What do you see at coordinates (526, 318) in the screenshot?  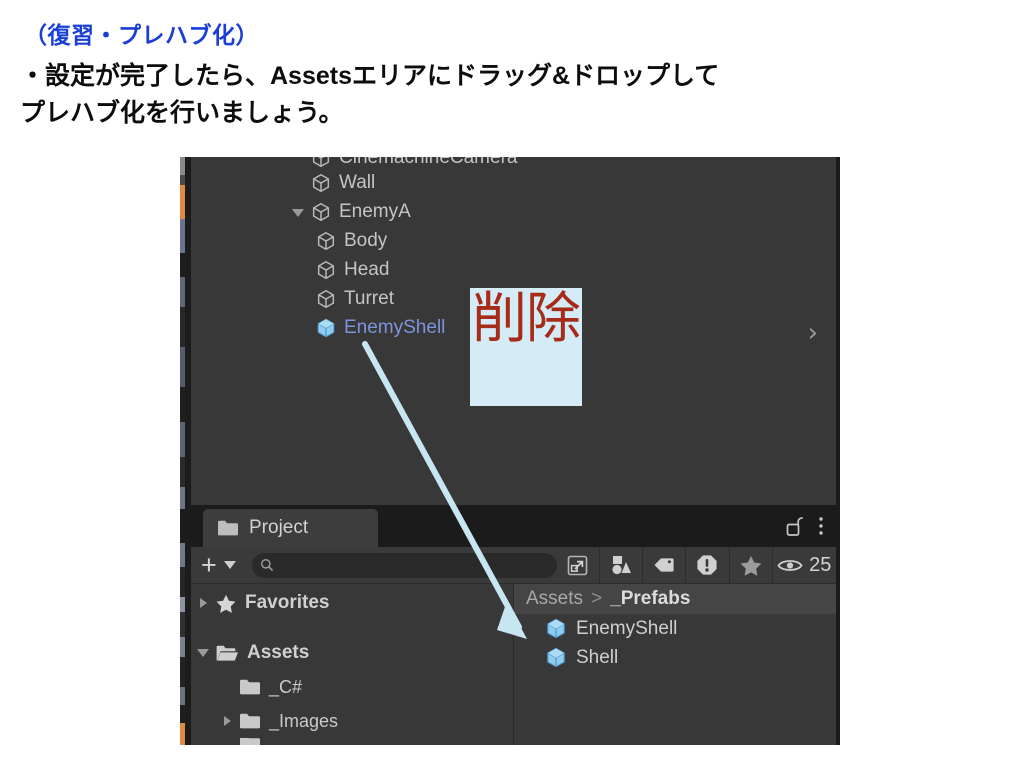 I see `delete-annotation-label: 削除` at bounding box center [526, 318].